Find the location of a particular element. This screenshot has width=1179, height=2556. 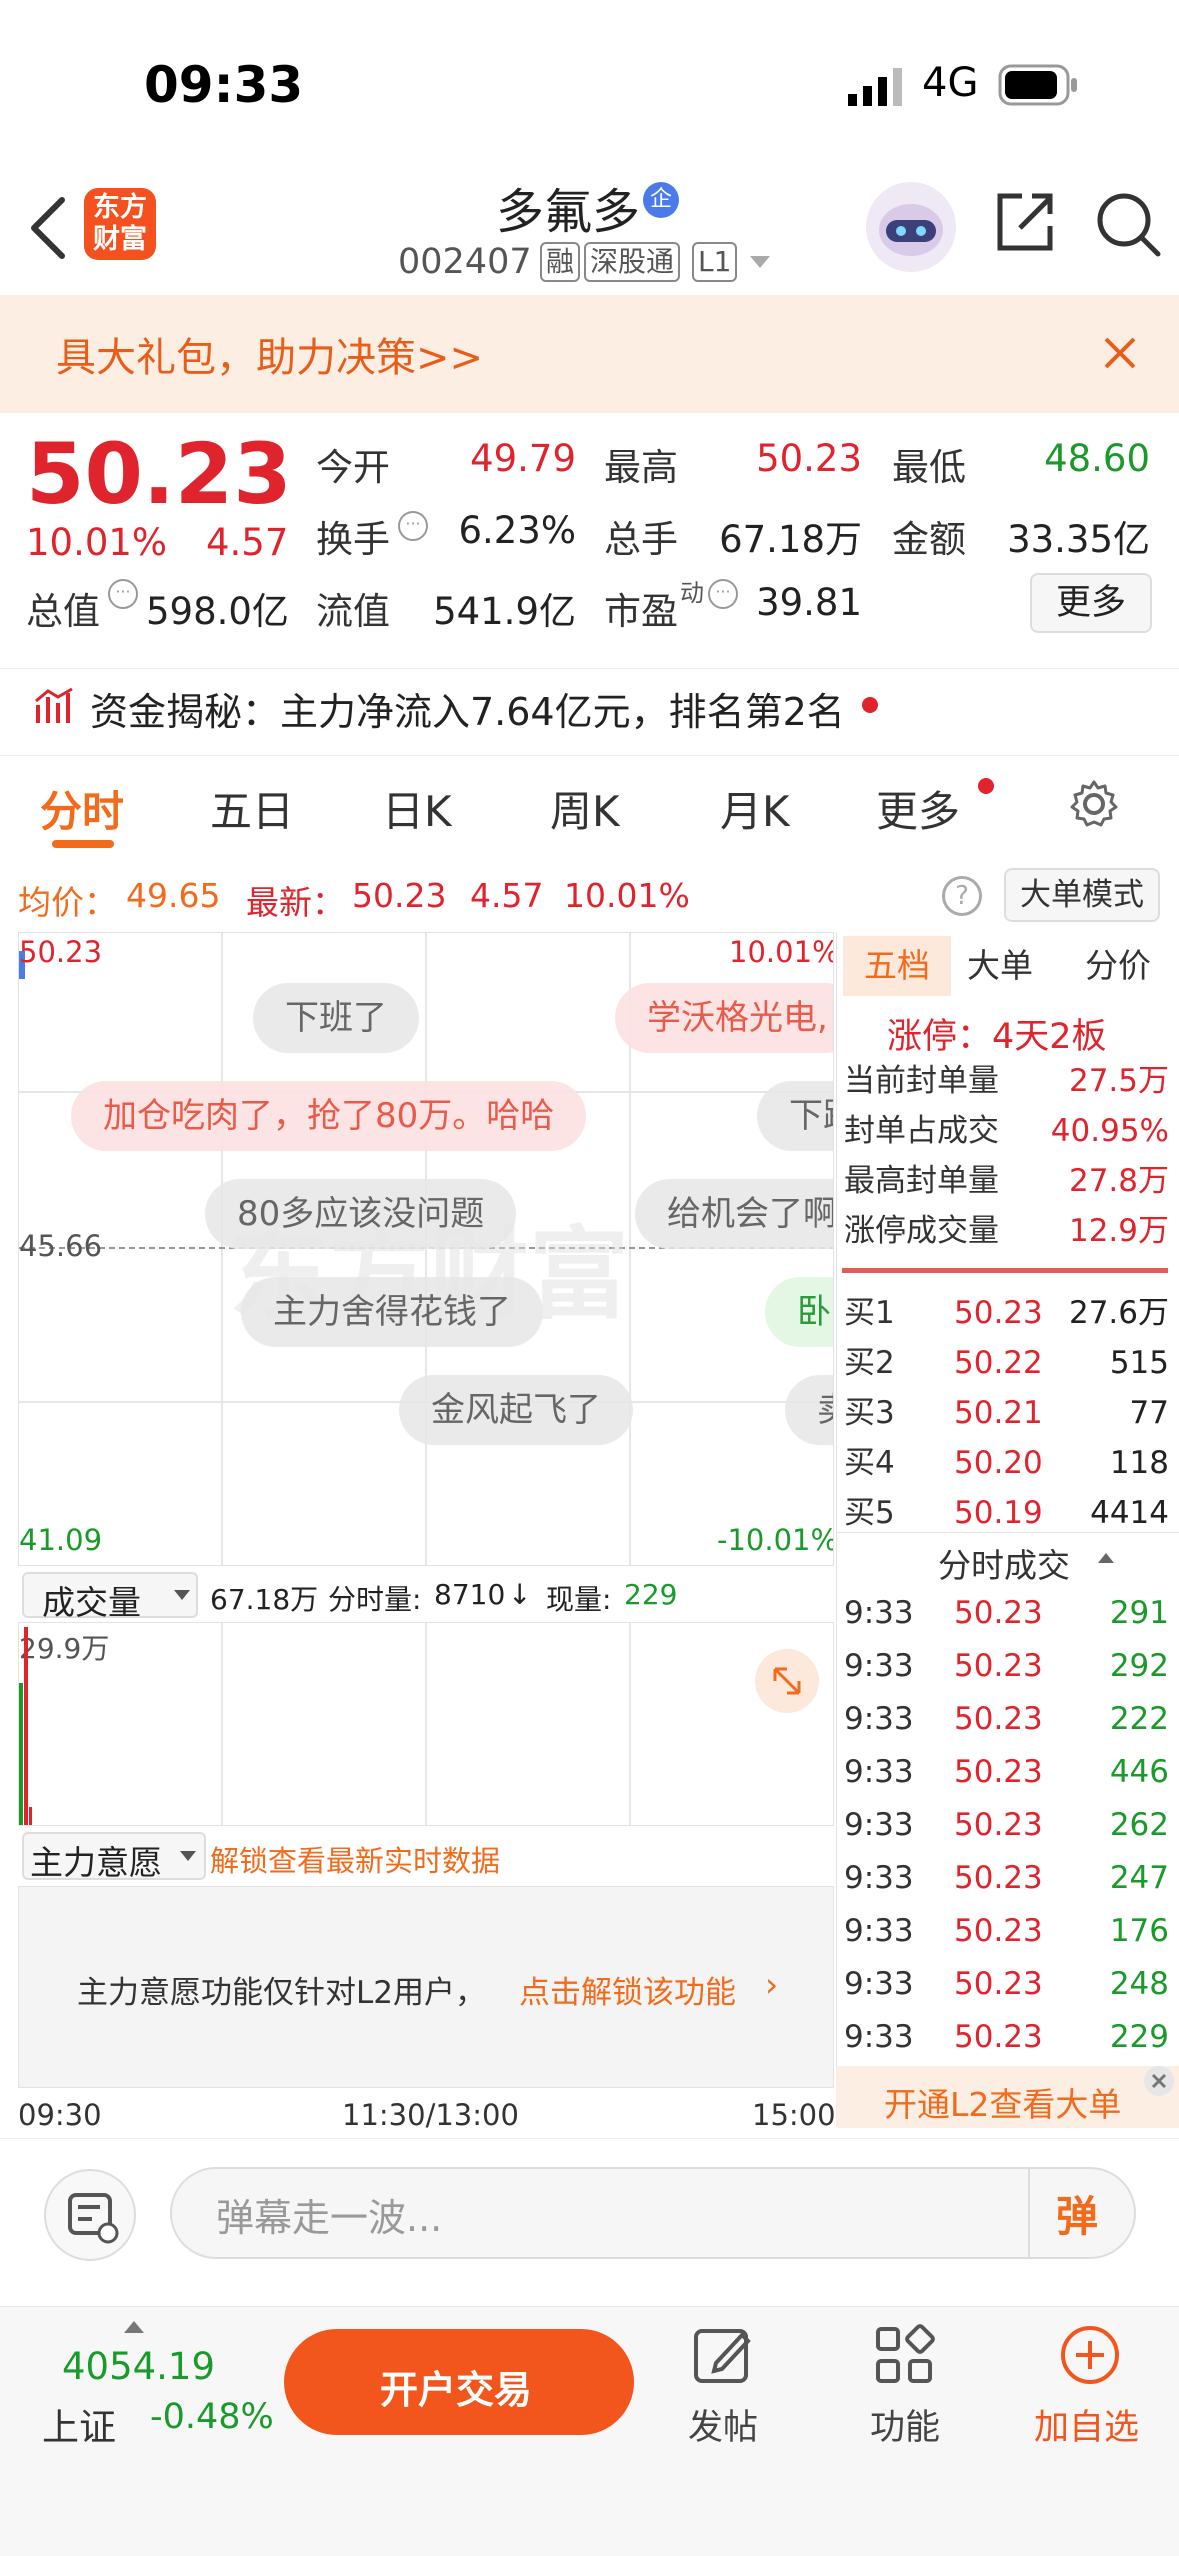

tab-day-k: 日K is located at coordinates (417, 808).